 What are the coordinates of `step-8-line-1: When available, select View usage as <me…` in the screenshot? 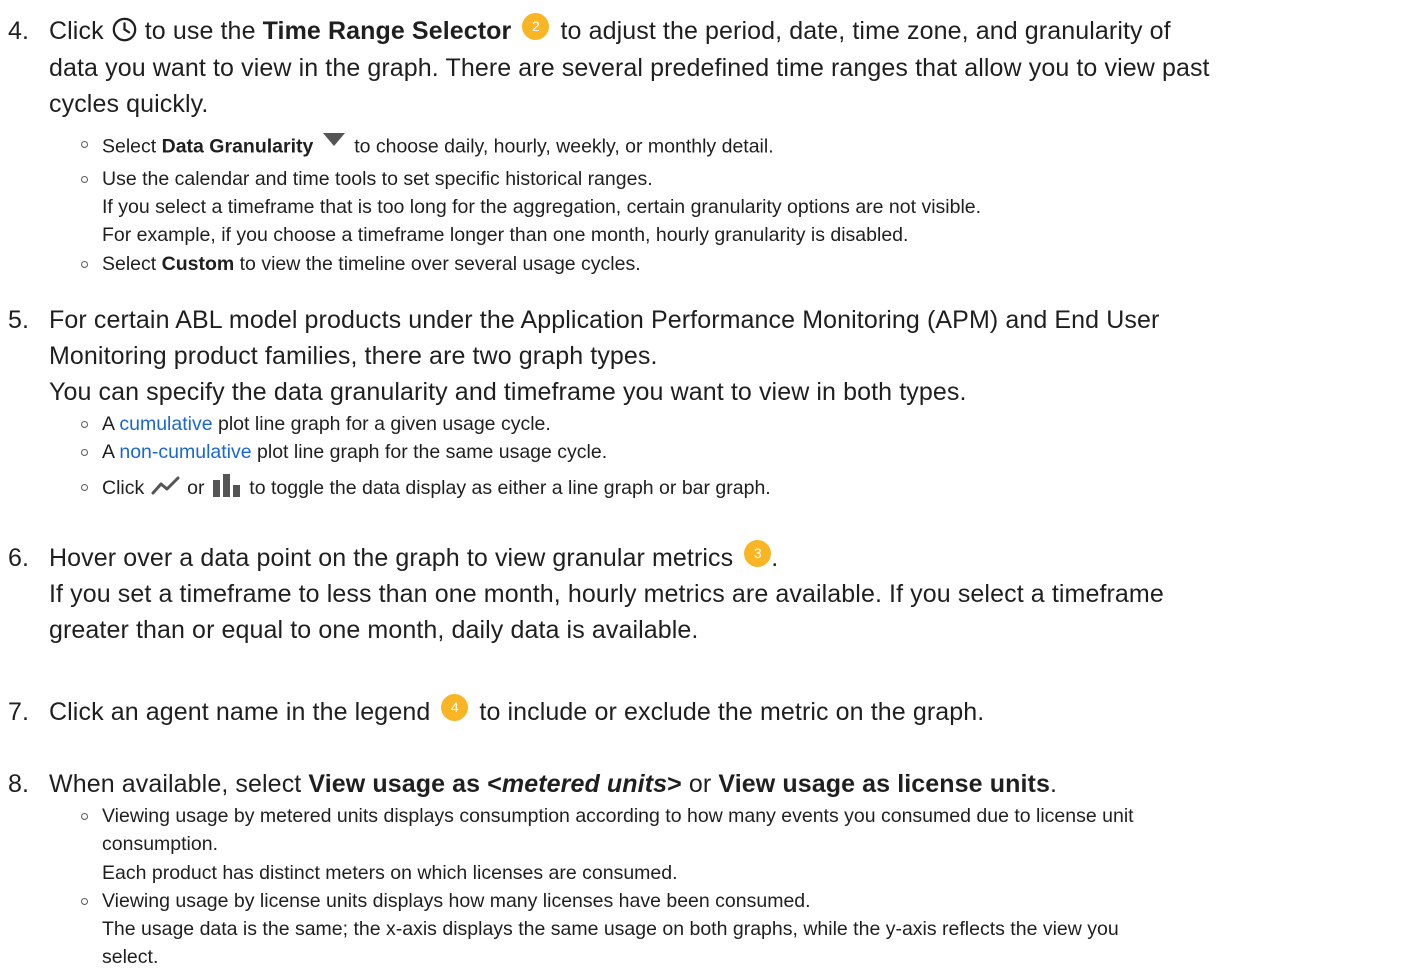 It's located at (553, 784).